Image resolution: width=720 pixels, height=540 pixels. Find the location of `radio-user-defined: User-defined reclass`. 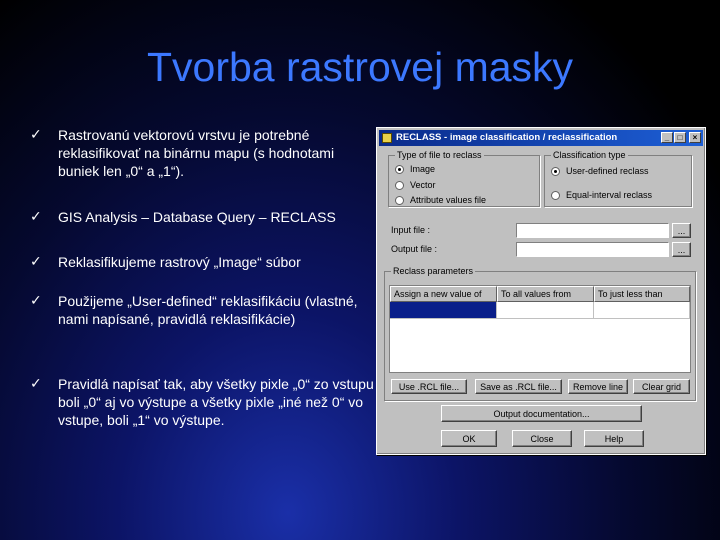

radio-user-defined: User-defined reclass is located at coordinates (600, 171).